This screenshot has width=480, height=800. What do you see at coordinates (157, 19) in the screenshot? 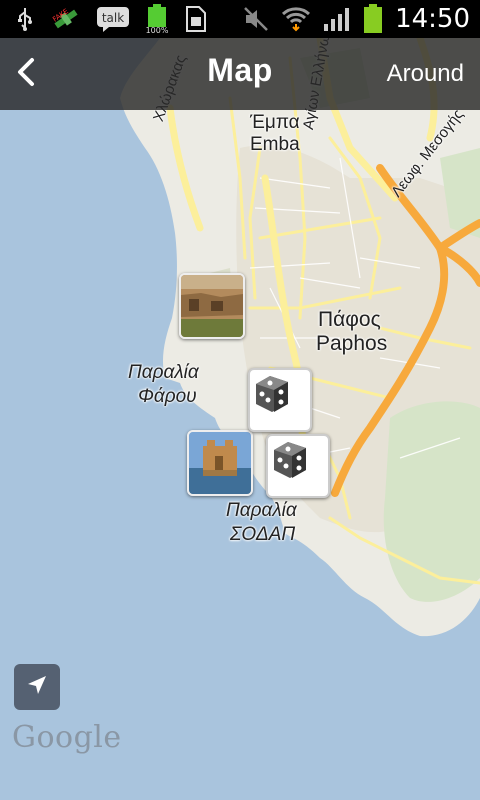
I see `battery-full-icon: 100%` at bounding box center [157, 19].